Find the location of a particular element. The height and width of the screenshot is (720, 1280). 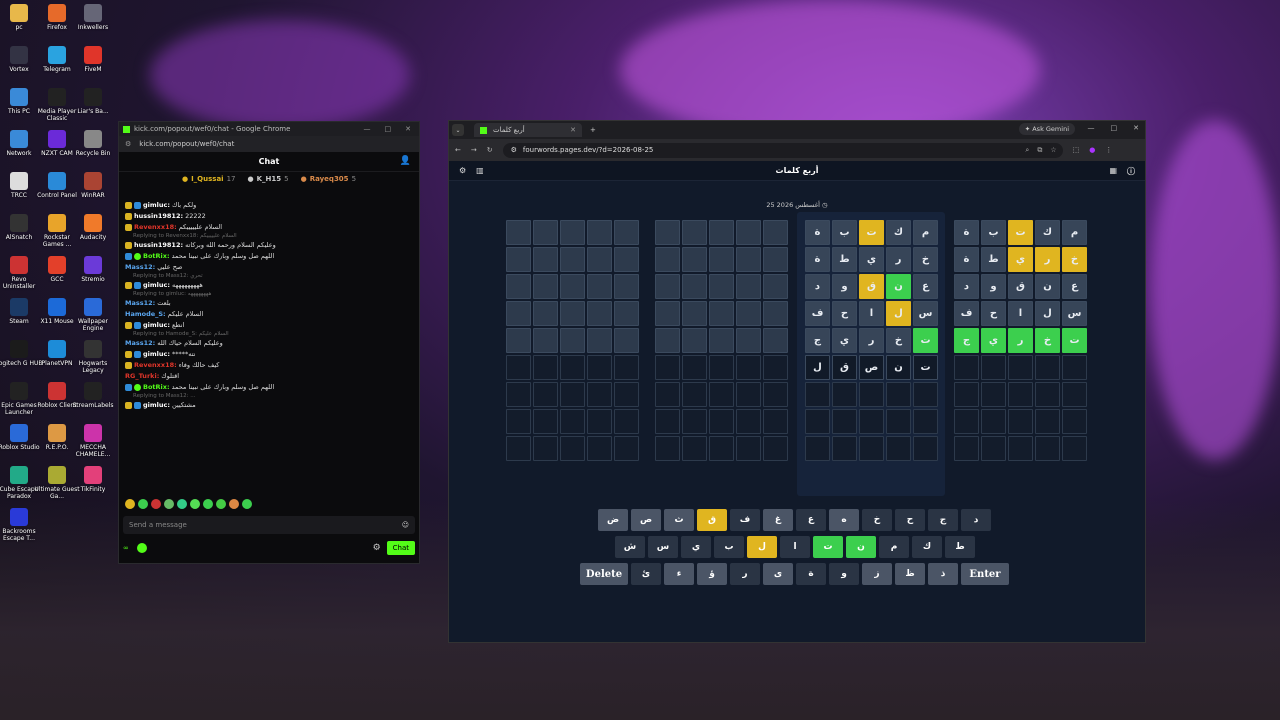

extensions-icon: ⬚ is located at coordinates (1076, 150).